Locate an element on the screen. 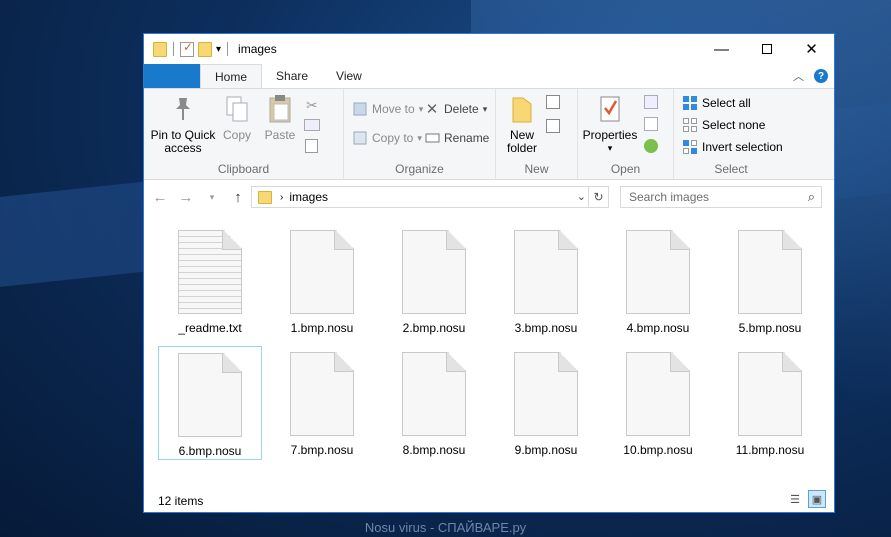 This screenshot has width=891, height=537. new-folder-button: New folder is located at coordinates (522, 124).